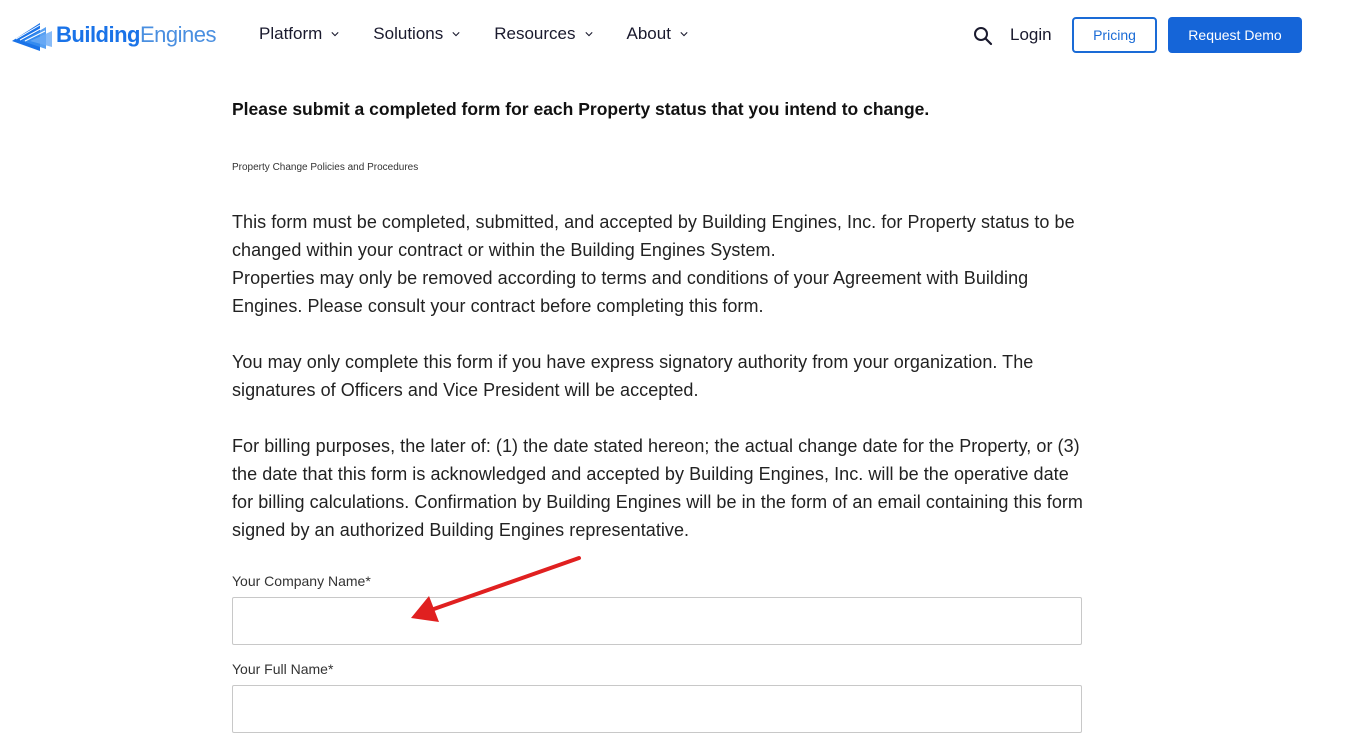  I want to click on nav-item-about: About, so click(657, 34).